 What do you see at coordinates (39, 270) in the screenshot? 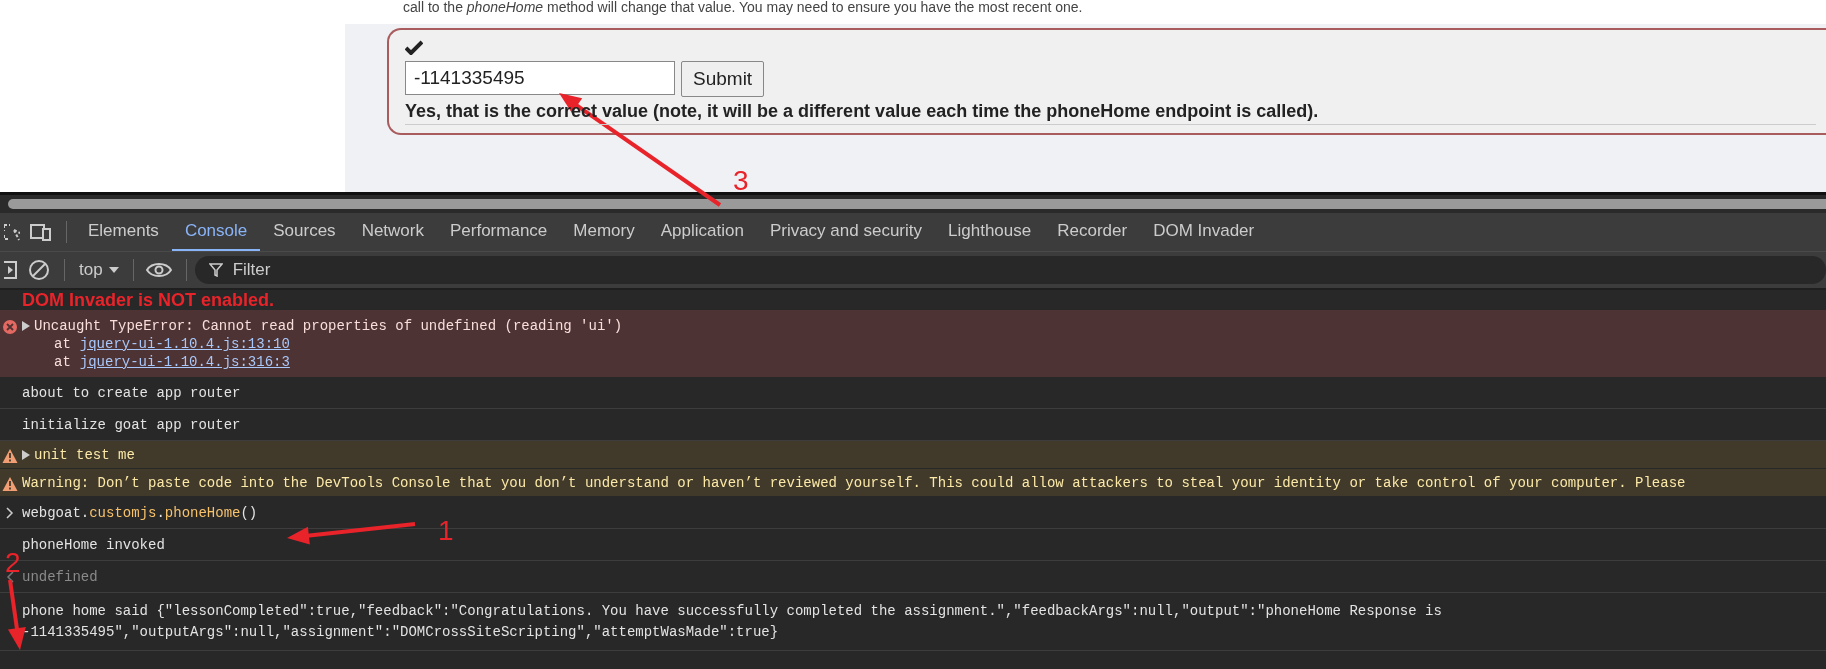
I see `clear-console-icon` at bounding box center [39, 270].